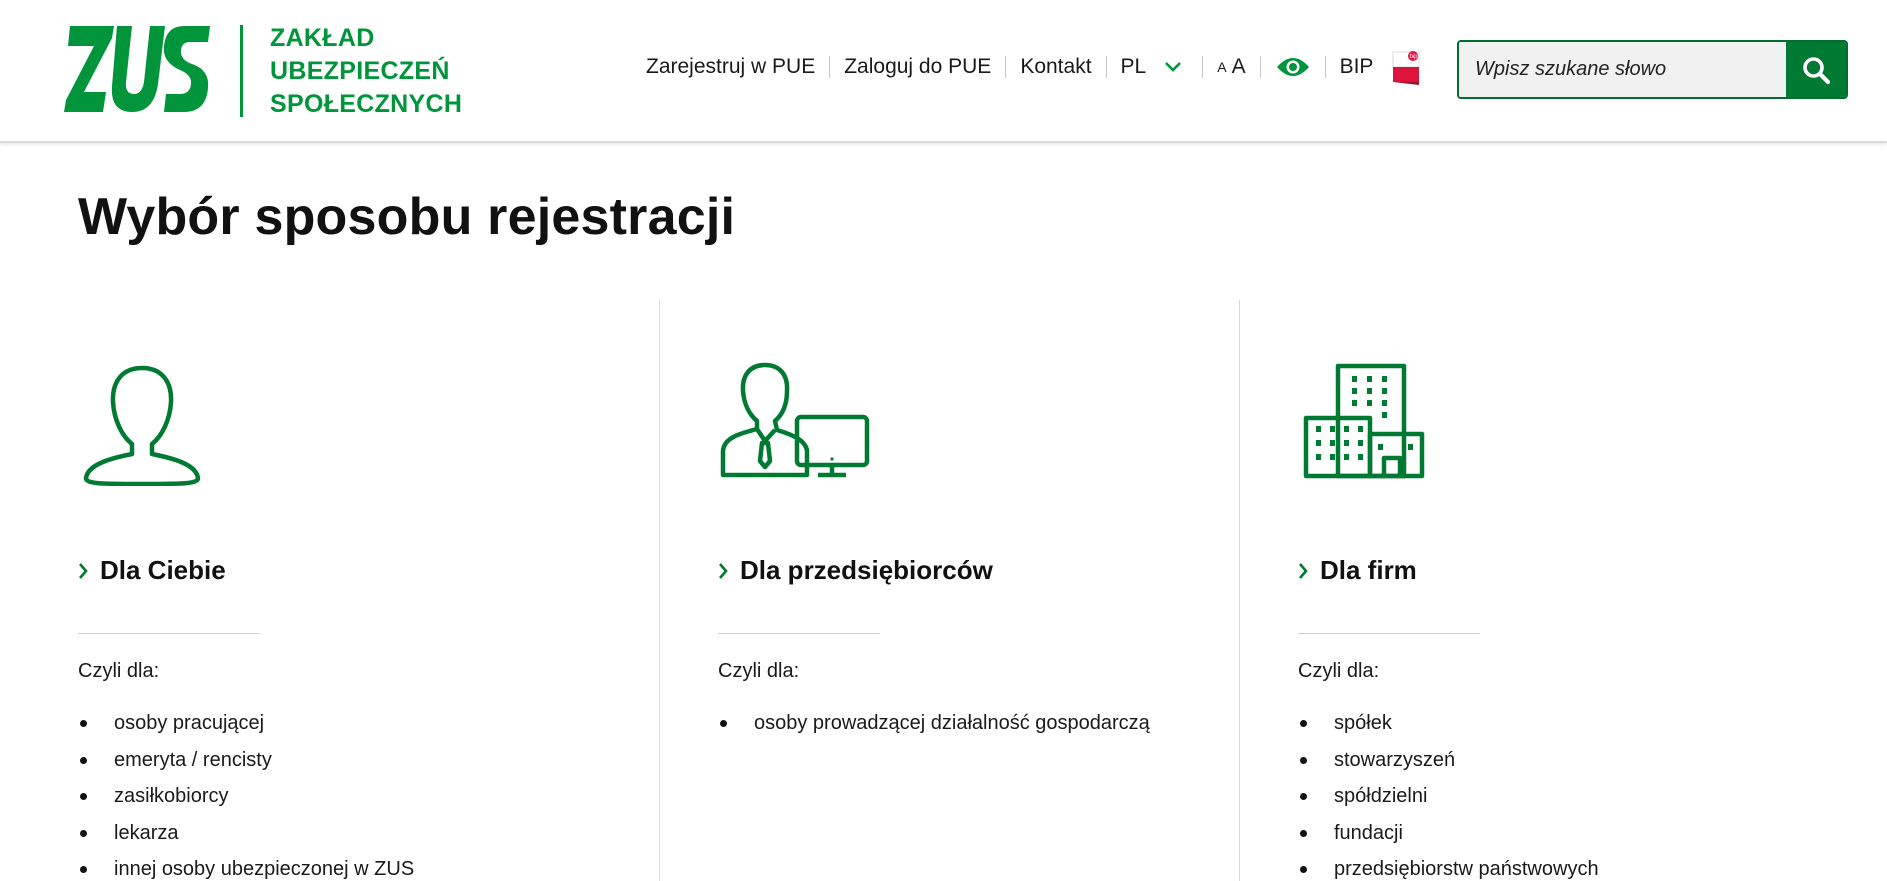  I want to click on list-item: stowarzyszeń, so click(1448, 760).